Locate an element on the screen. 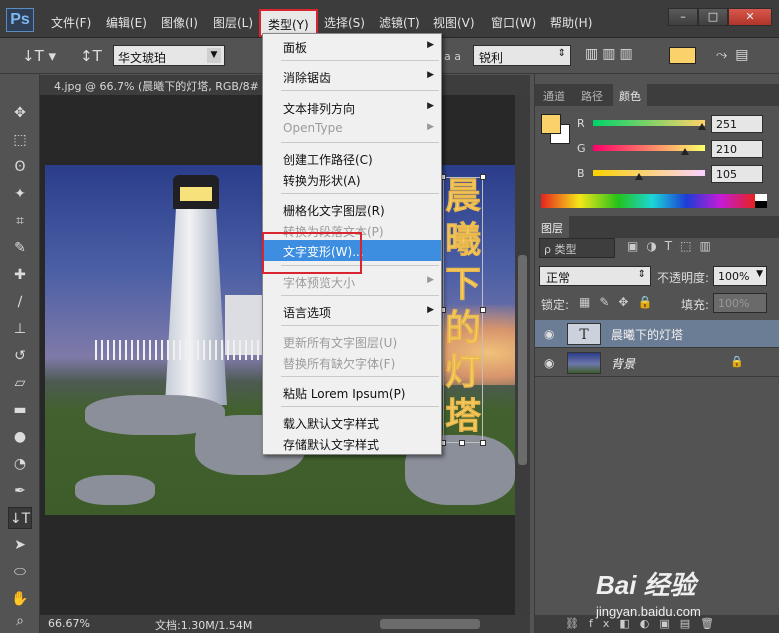  zoom-level: 66.67% is located at coordinates (69, 623).